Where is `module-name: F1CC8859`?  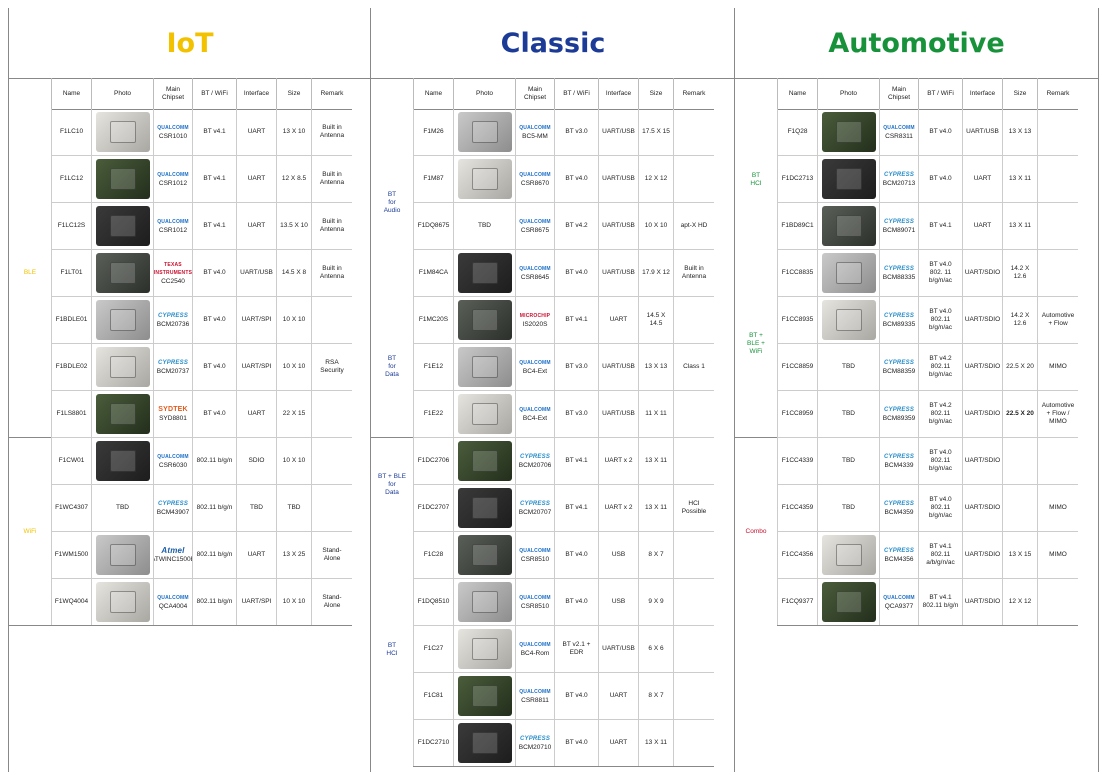 module-name: F1CC8859 is located at coordinates (797, 367).